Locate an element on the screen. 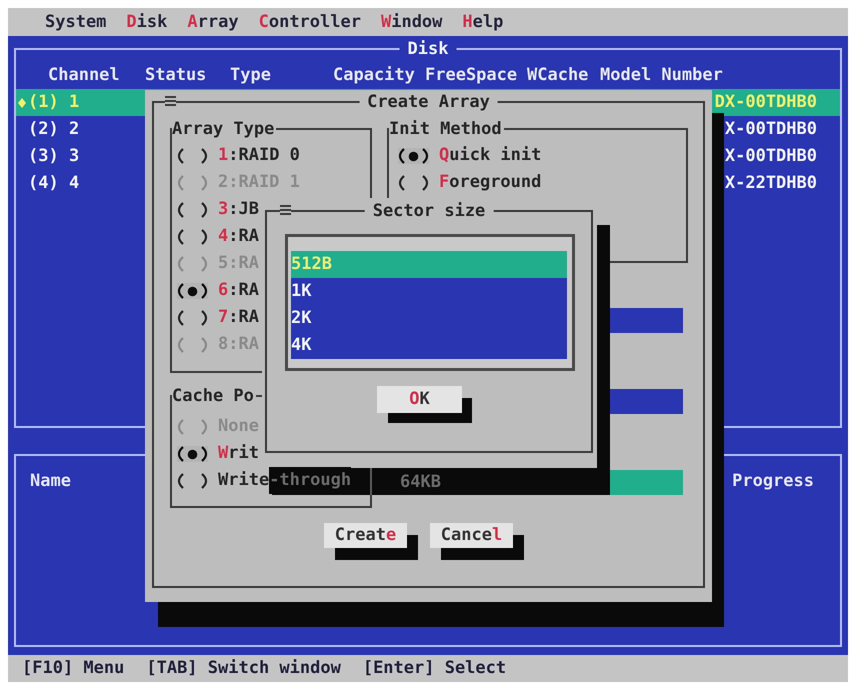 This screenshot has height=690, width=853. shortcut-hint: [Enter] Select is located at coordinates (434, 668).